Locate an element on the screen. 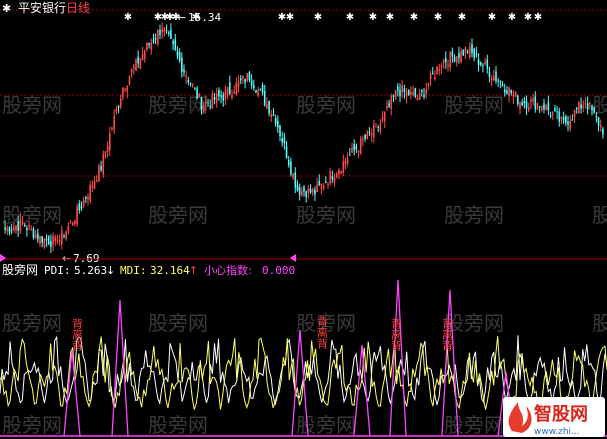 This screenshot has width=607, height=439. pdi-arrow-icon: ↓ is located at coordinates (110, 270).